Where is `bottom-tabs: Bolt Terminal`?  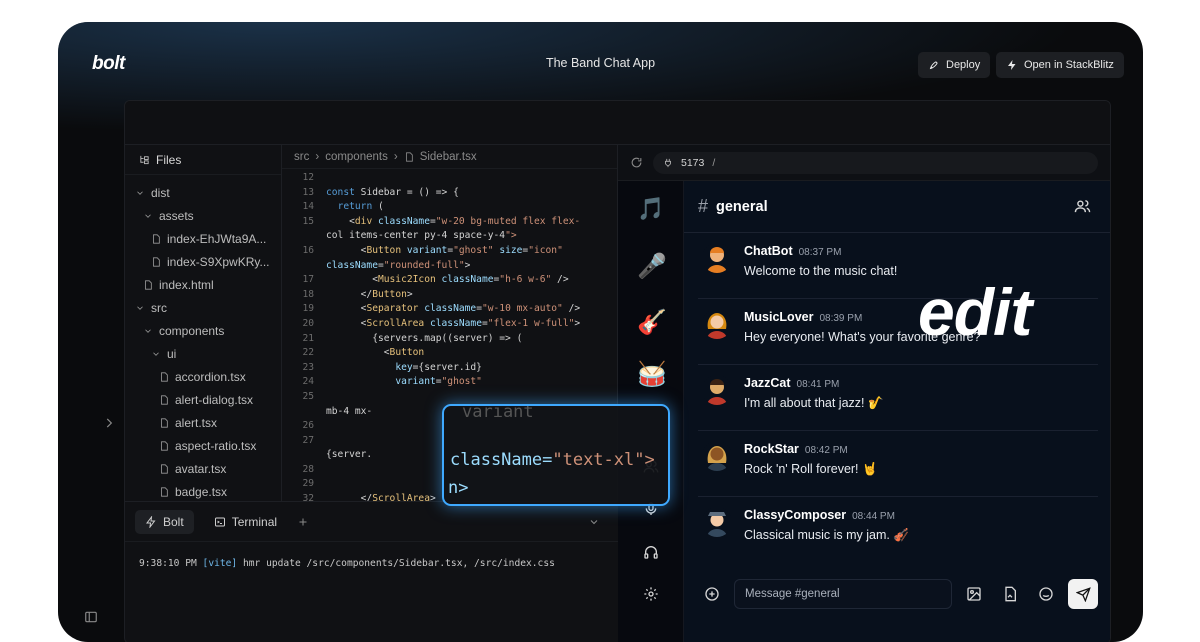 bottom-tabs: Bolt Terminal is located at coordinates (371, 522).